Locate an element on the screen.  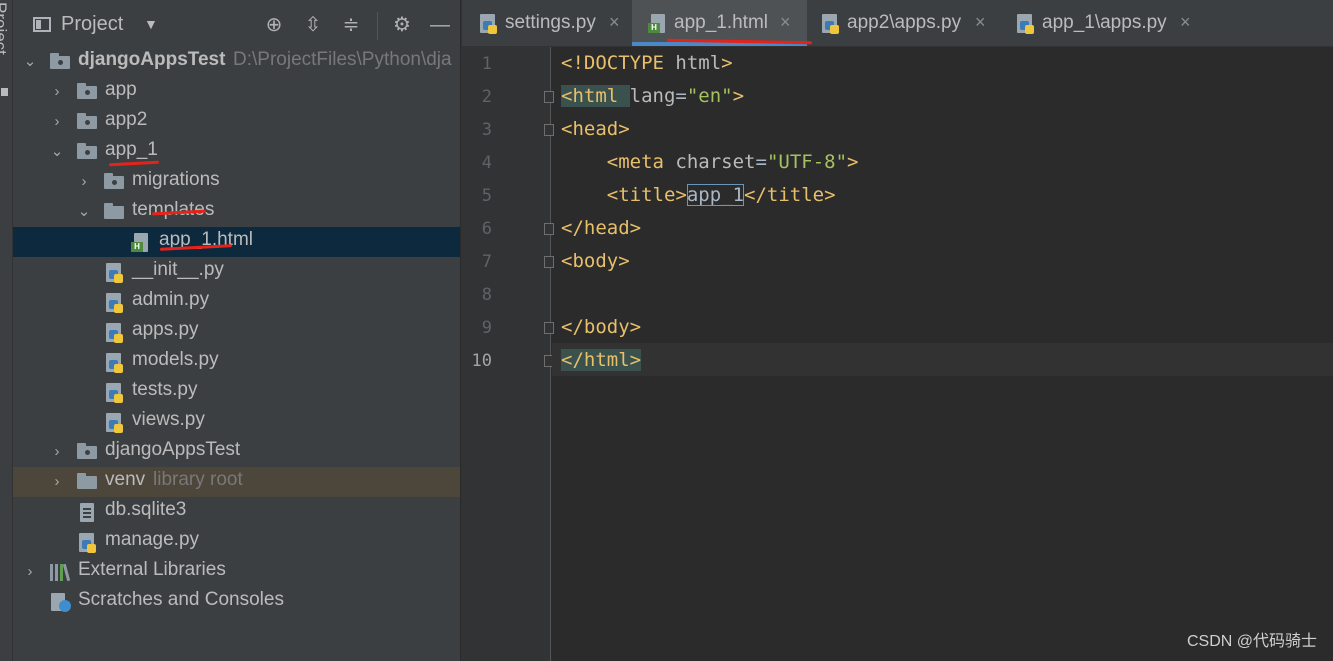
tree-row-djangoappstest-pkg: › djangoAppsTest is located at coordinates (236, 452).